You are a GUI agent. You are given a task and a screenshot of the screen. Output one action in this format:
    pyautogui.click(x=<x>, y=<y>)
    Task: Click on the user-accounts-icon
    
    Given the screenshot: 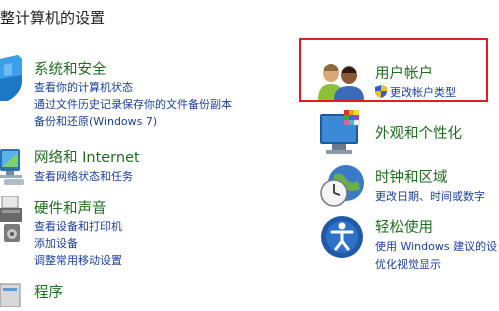 What is the action you would take?
    pyautogui.click(x=341, y=83)
    